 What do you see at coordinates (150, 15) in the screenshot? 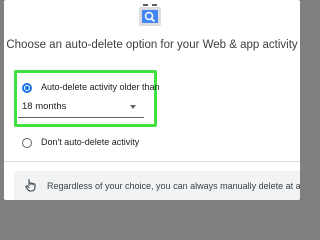
I see `auto-delete-search-icon` at bounding box center [150, 15].